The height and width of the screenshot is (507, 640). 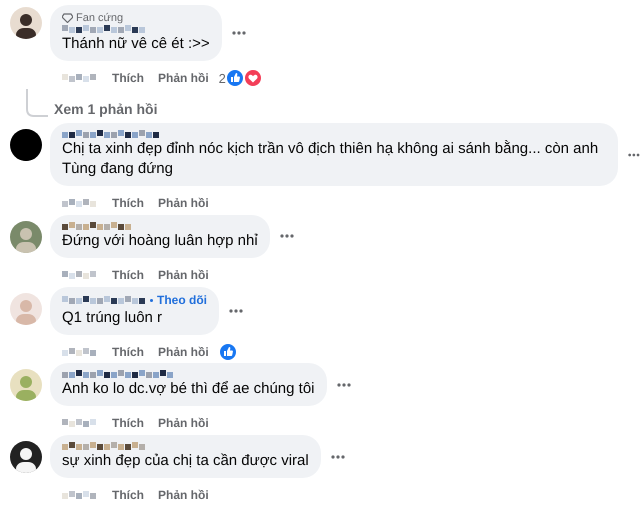 What do you see at coordinates (67, 18) in the screenshot?
I see `diamond-icon` at bounding box center [67, 18].